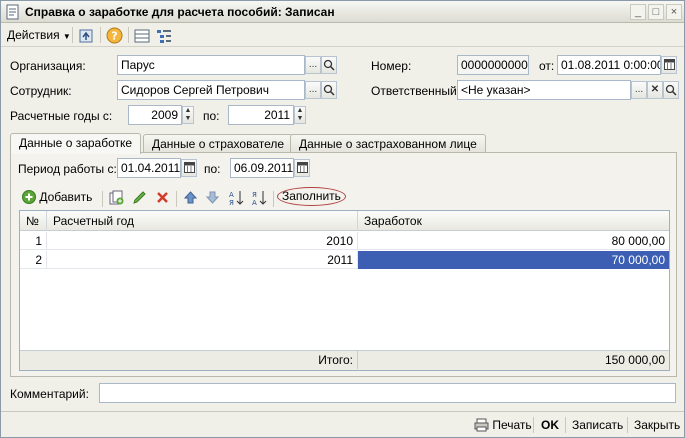  I want to click on table-footer: Итого: 150 000,00, so click(344, 360).